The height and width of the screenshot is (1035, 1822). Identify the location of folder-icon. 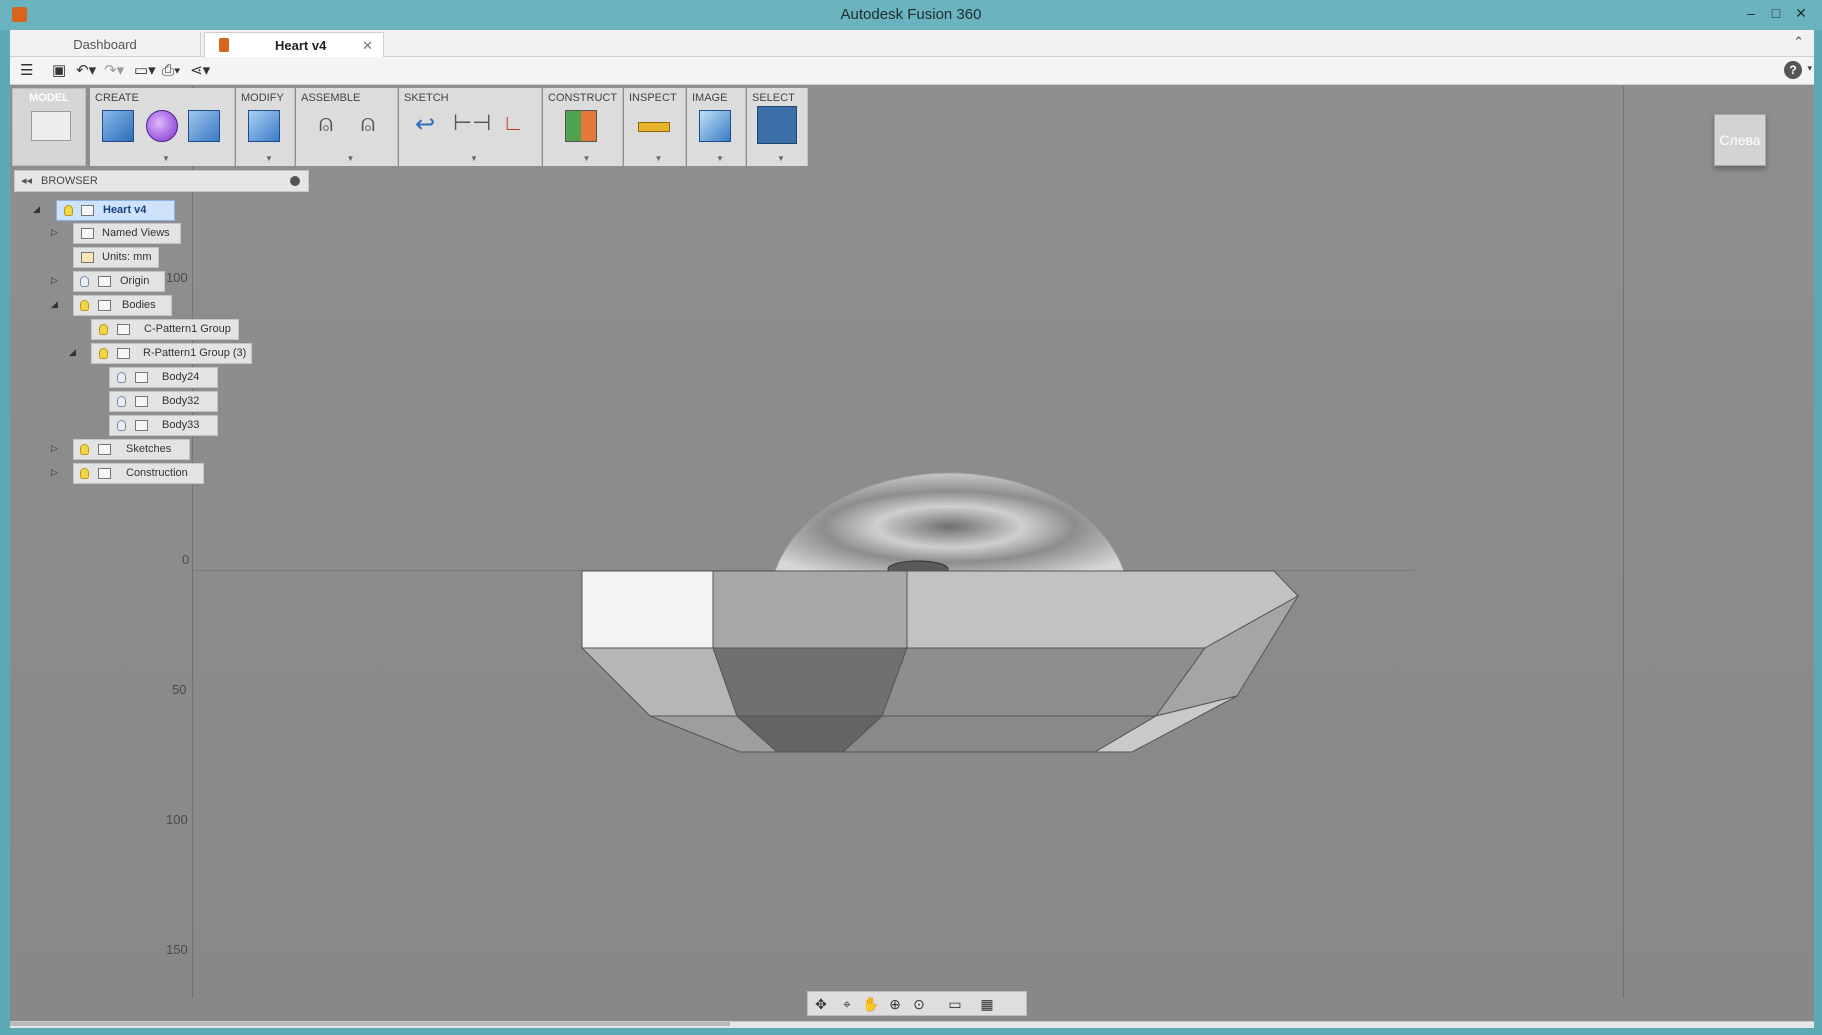
(104, 473).